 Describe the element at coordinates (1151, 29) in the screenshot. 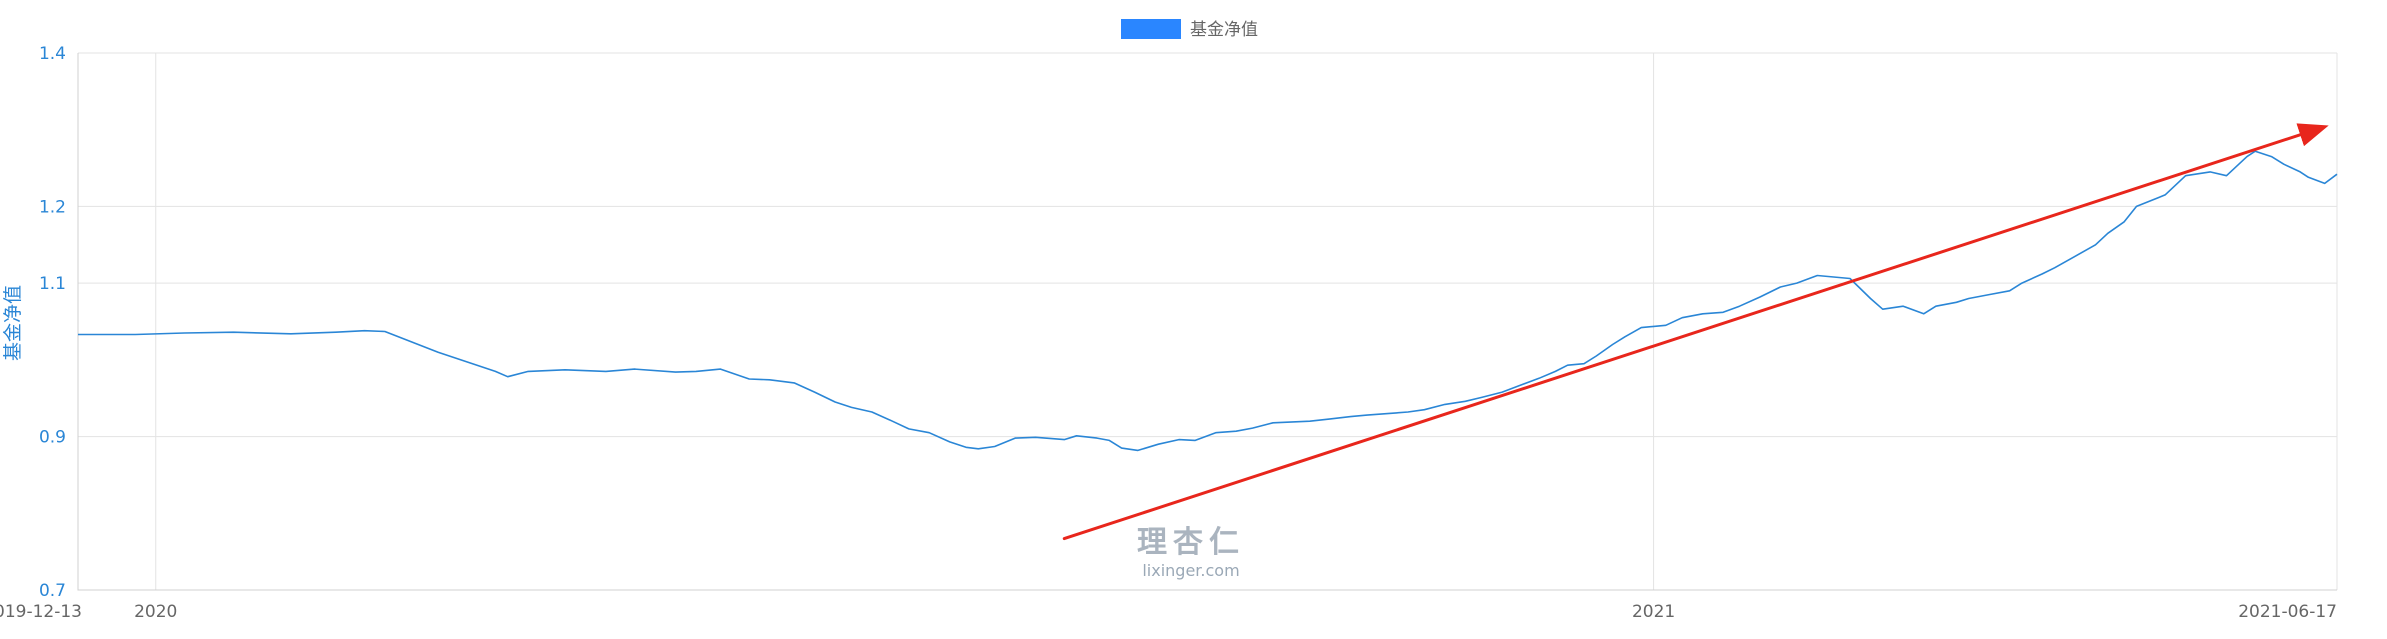

I see `legend-swatch` at that location.